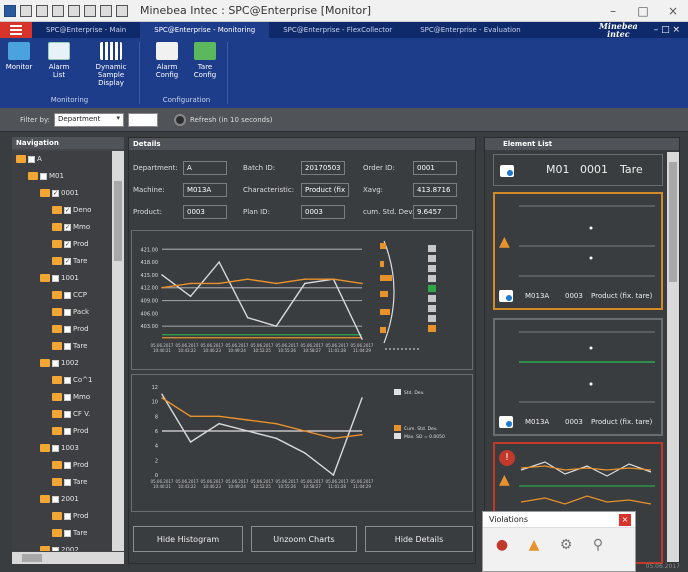 The width and height of the screenshot is (688, 572). What do you see at coordinates (86, 30) in the screenshot?
I see `tab-main: SPC@Enterprise - Main` at bounding box center [86, 30].